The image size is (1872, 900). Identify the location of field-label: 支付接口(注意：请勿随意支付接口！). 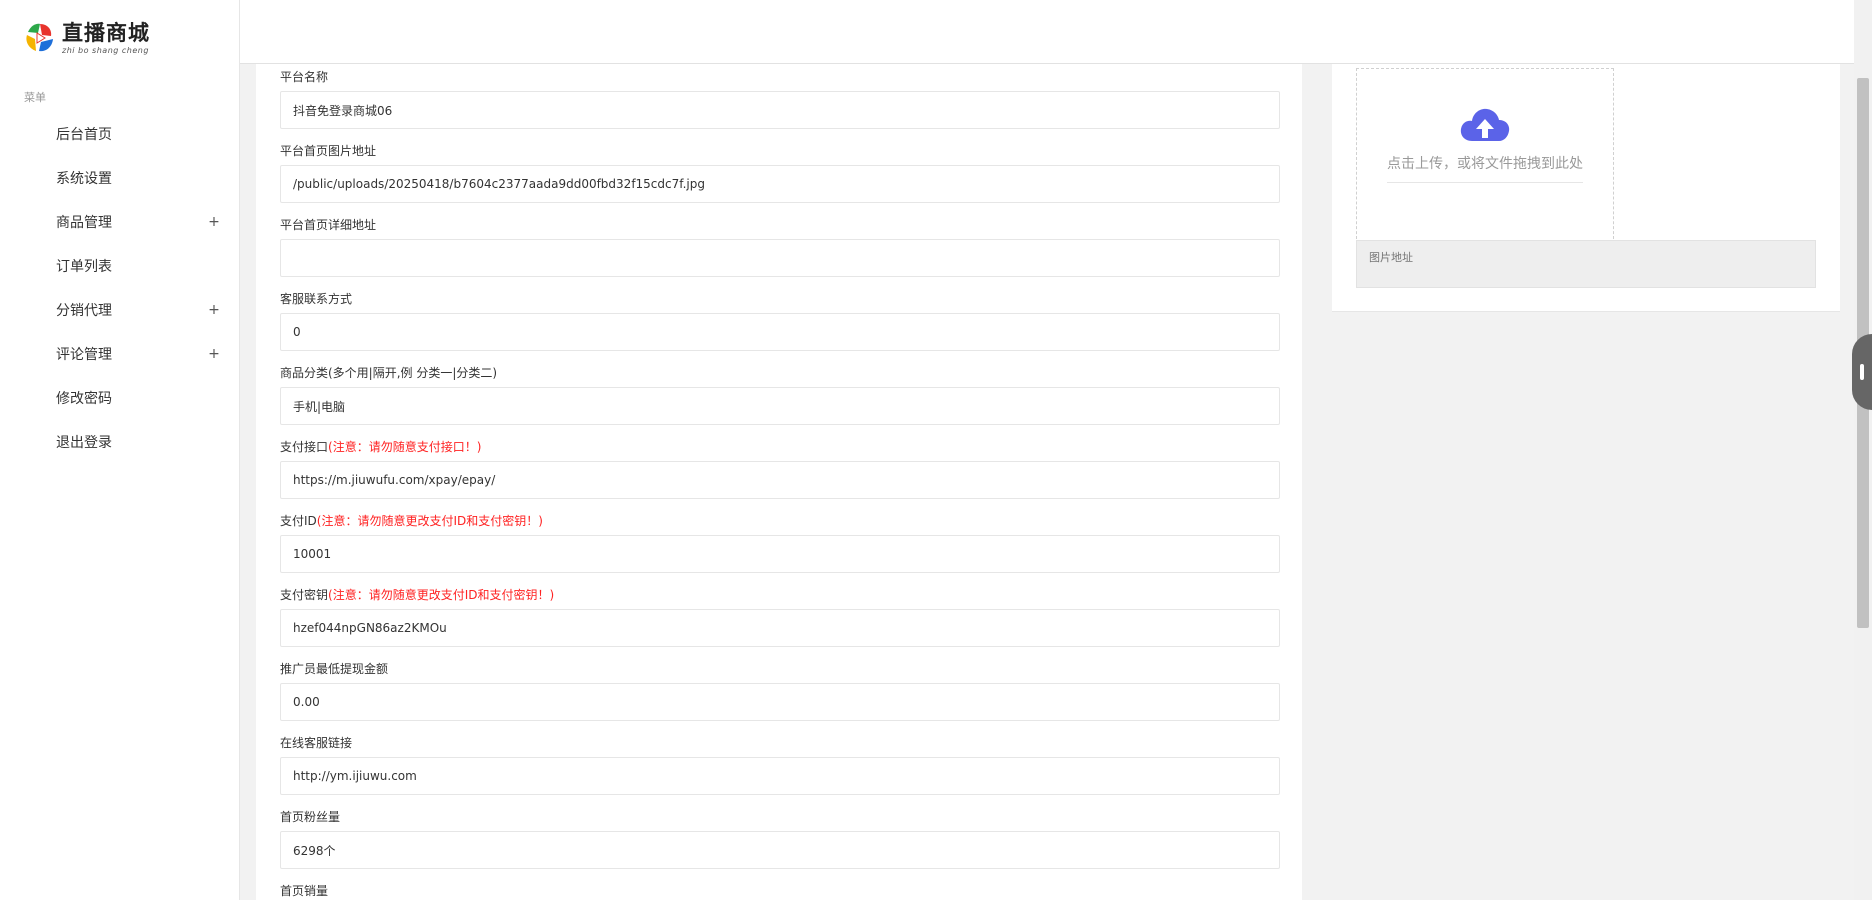
(381, 447).